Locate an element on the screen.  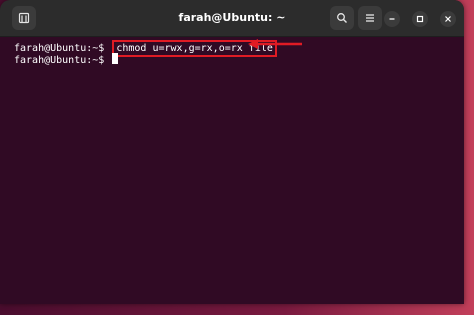
hamburger-menu-icon is located at coordinates (370, 18).